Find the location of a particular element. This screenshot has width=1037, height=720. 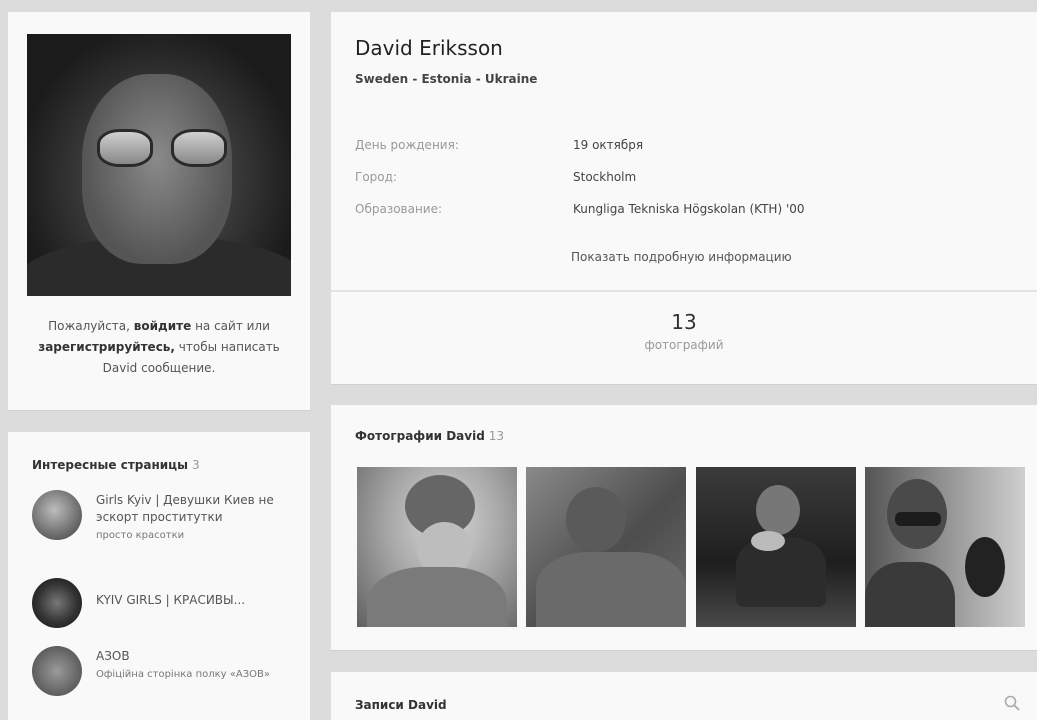

divider is located at coordinates (684, 291).